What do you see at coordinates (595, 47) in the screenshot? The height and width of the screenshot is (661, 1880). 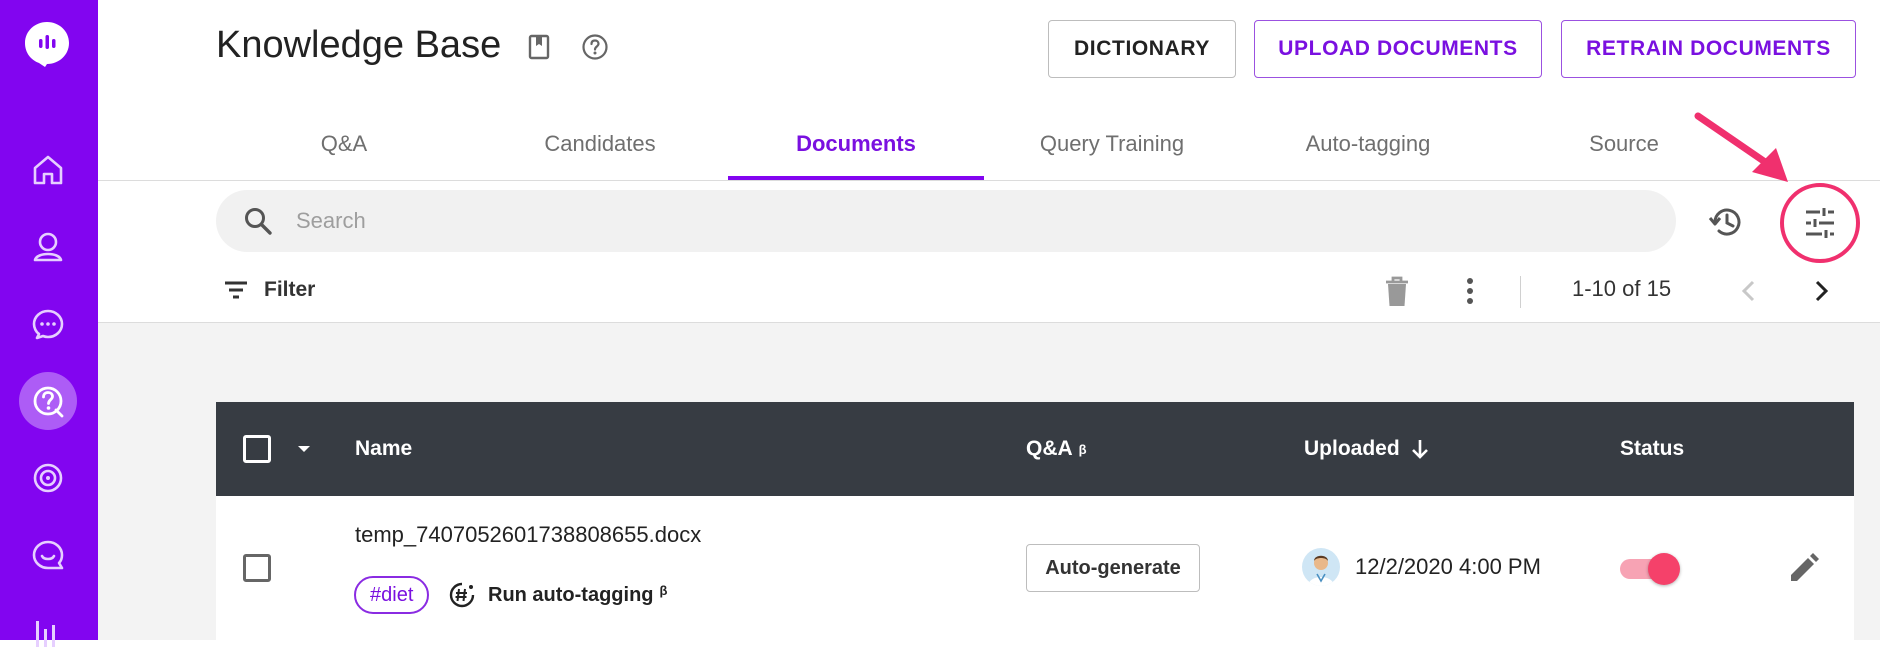 I see `help-icon` at bounding box center [595, 47].